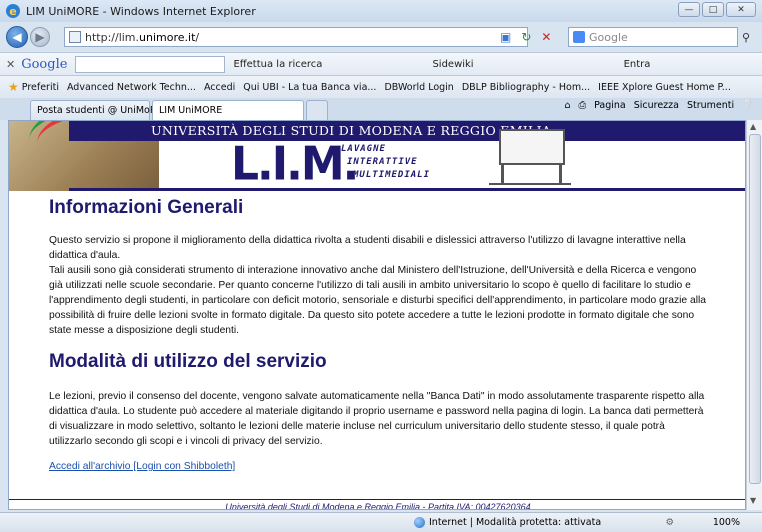  I want to click on search-input: Google, so click(653, 37).